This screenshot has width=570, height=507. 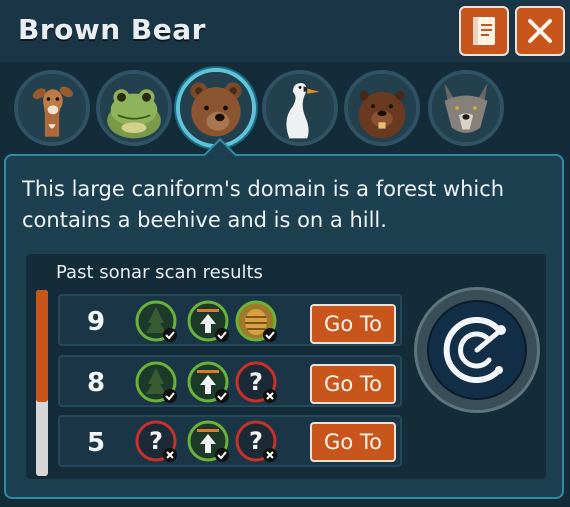 I want to click on deer-icon, so click(x=52, y=108).